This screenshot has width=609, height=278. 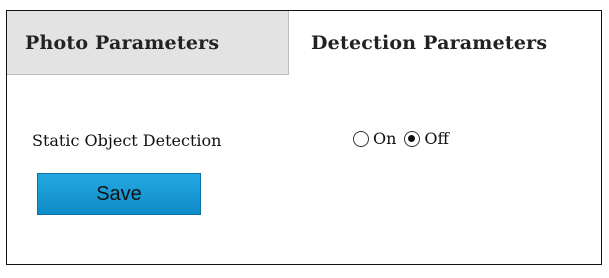 I want to click on static-object-detection-label: Static Object Detection, so click(x=127, y=140).